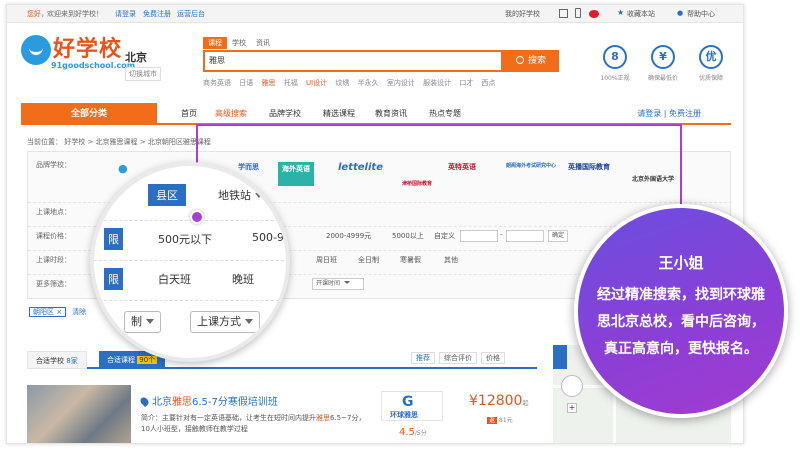 The height and width of the screenshot is (450, 800). I want to click on brand-logo: 朗阁海外考试研究中心, so click(531, 174).